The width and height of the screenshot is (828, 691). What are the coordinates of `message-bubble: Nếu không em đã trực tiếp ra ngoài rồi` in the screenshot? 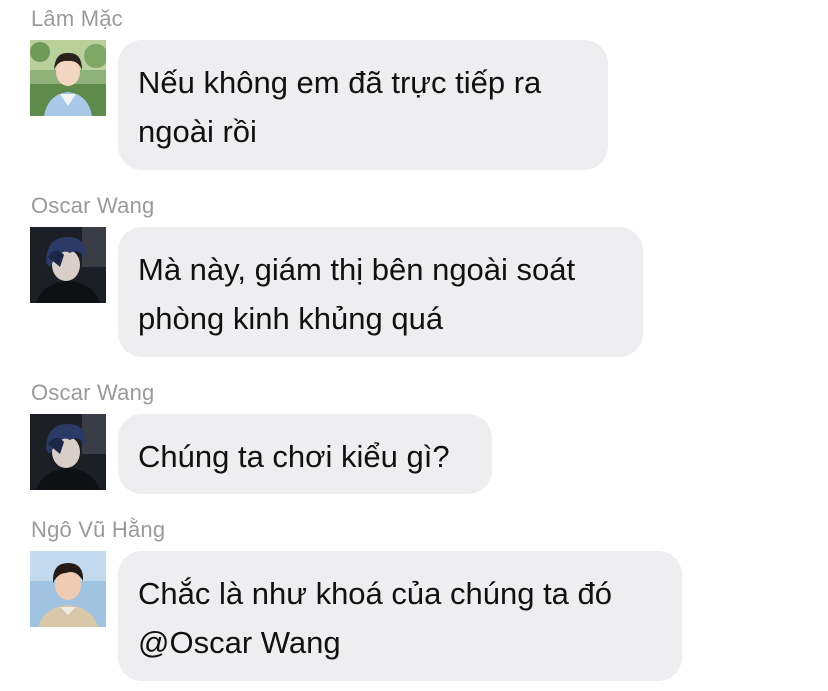 It's located at (363, 105).